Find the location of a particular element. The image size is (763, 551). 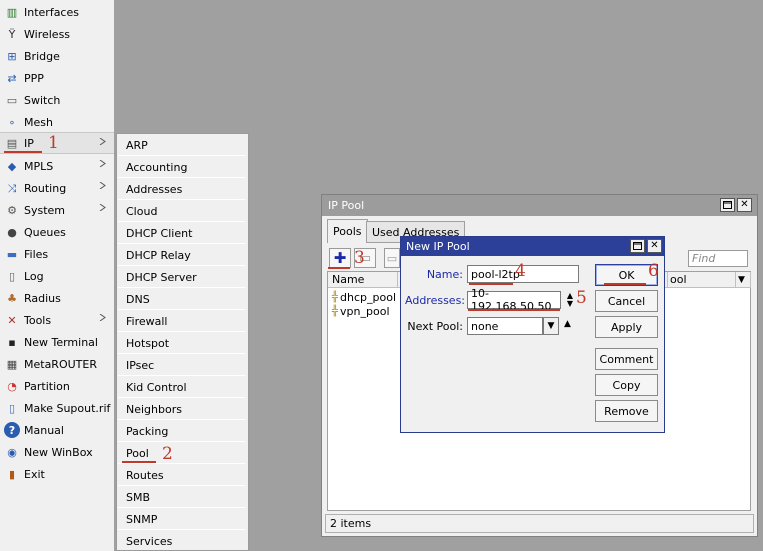

menu-item-make-supout: ▯ Make Supout.rif is located at coordinates (57, 408).